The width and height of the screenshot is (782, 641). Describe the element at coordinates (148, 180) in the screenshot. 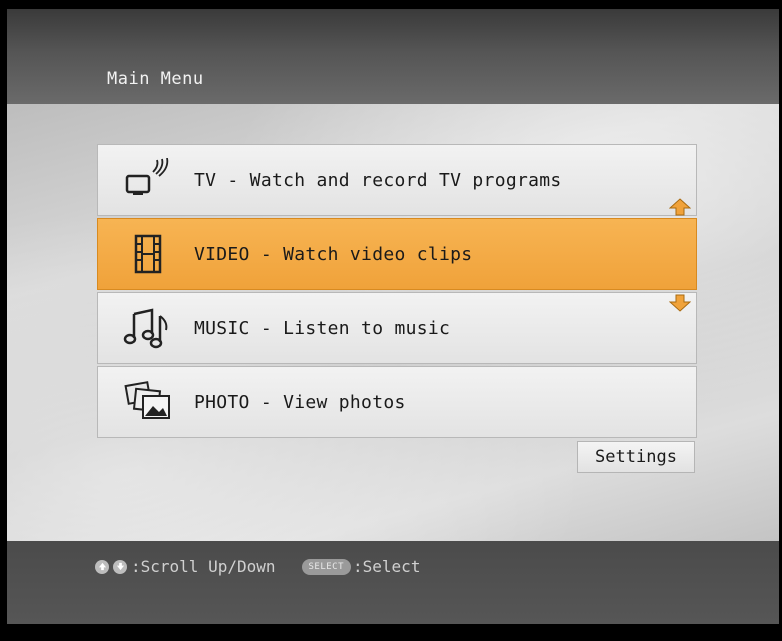

I see `tv-icon` at that location.